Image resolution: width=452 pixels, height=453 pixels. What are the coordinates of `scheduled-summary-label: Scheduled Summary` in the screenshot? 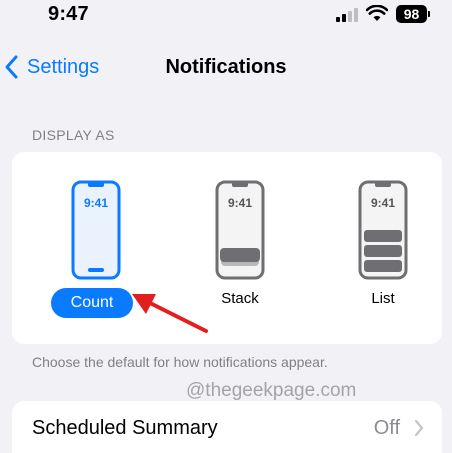 It's located at (125, 428).